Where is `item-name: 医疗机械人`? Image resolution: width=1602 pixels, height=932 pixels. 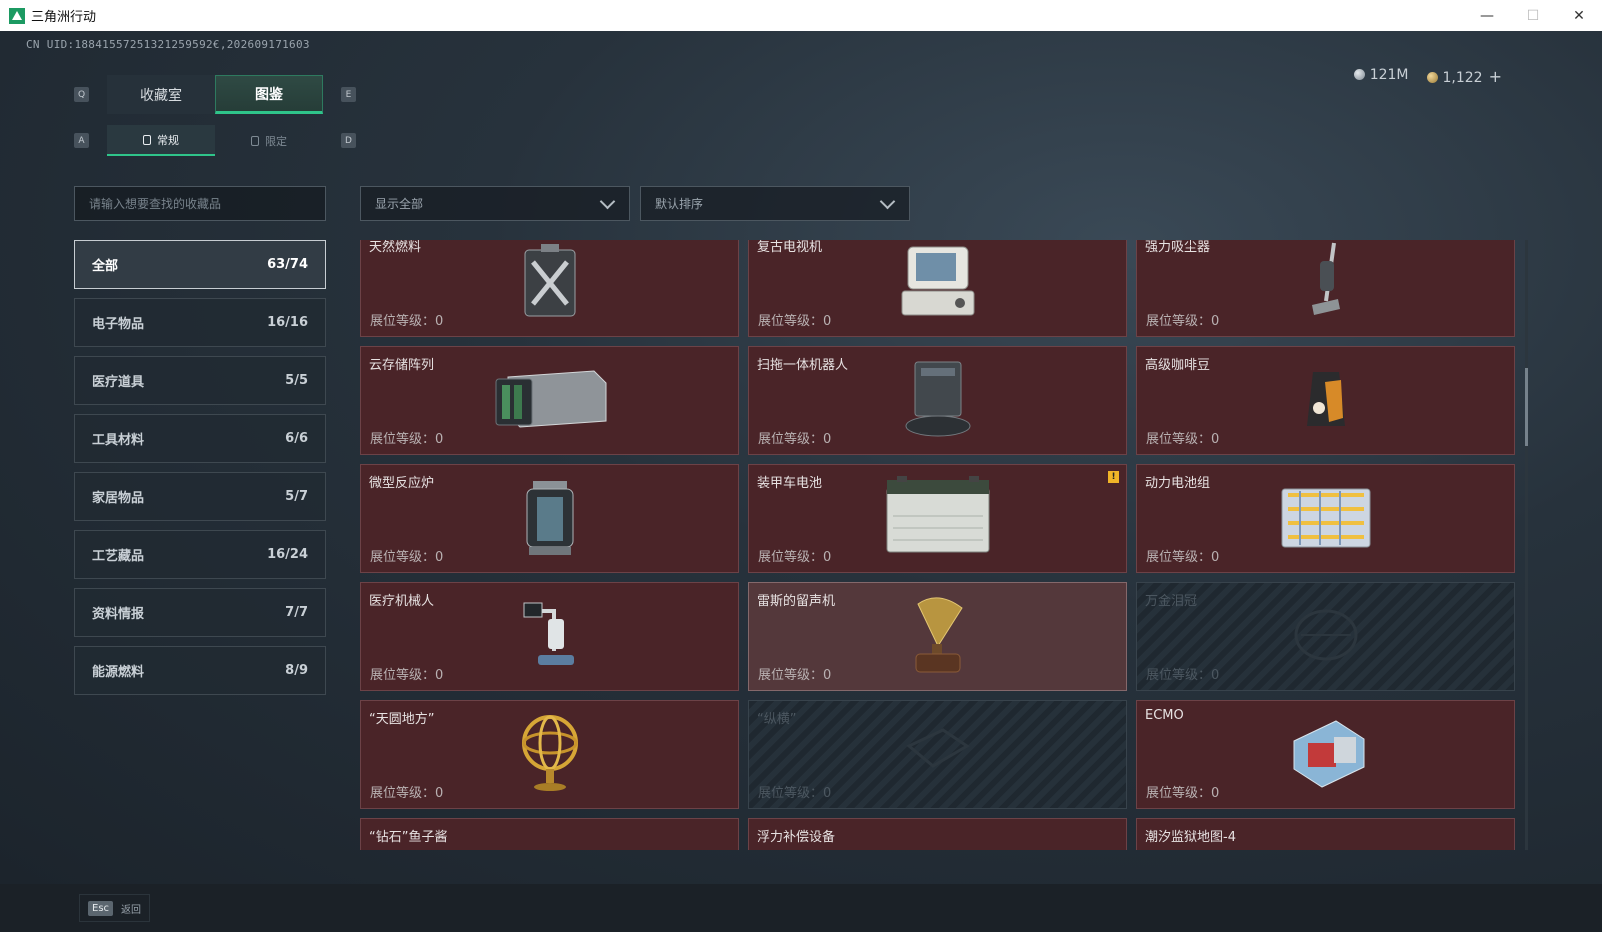
item-name: 医疗机械人 is located at coordinates (402, 601).